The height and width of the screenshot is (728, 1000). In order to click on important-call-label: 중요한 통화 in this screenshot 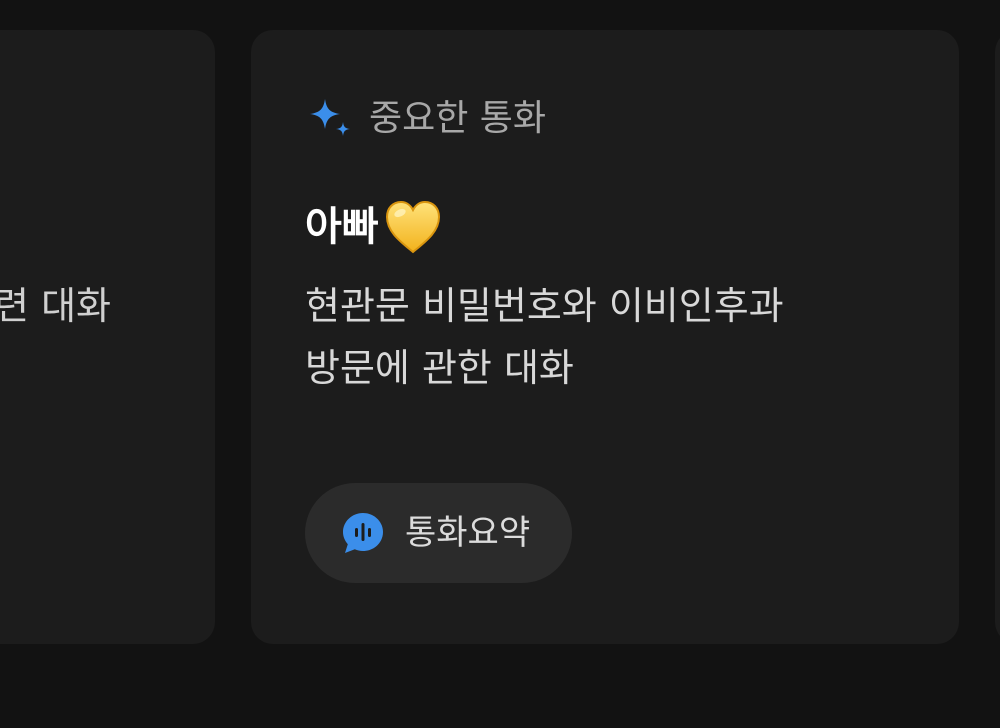, I will do `click(458, 118)`.